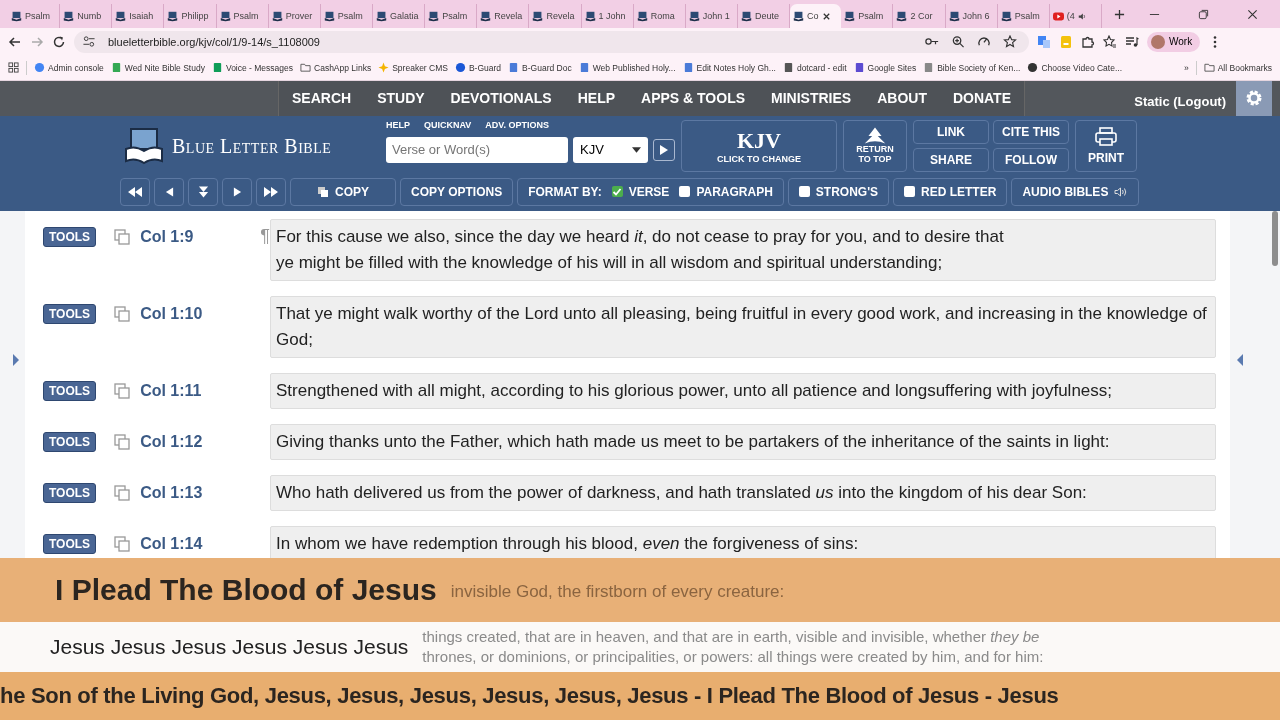 Image resolution: width=1280 pixels, height=720 pixels. I want to click on verse-reference-link: Col 1:13, so click(171, 492).